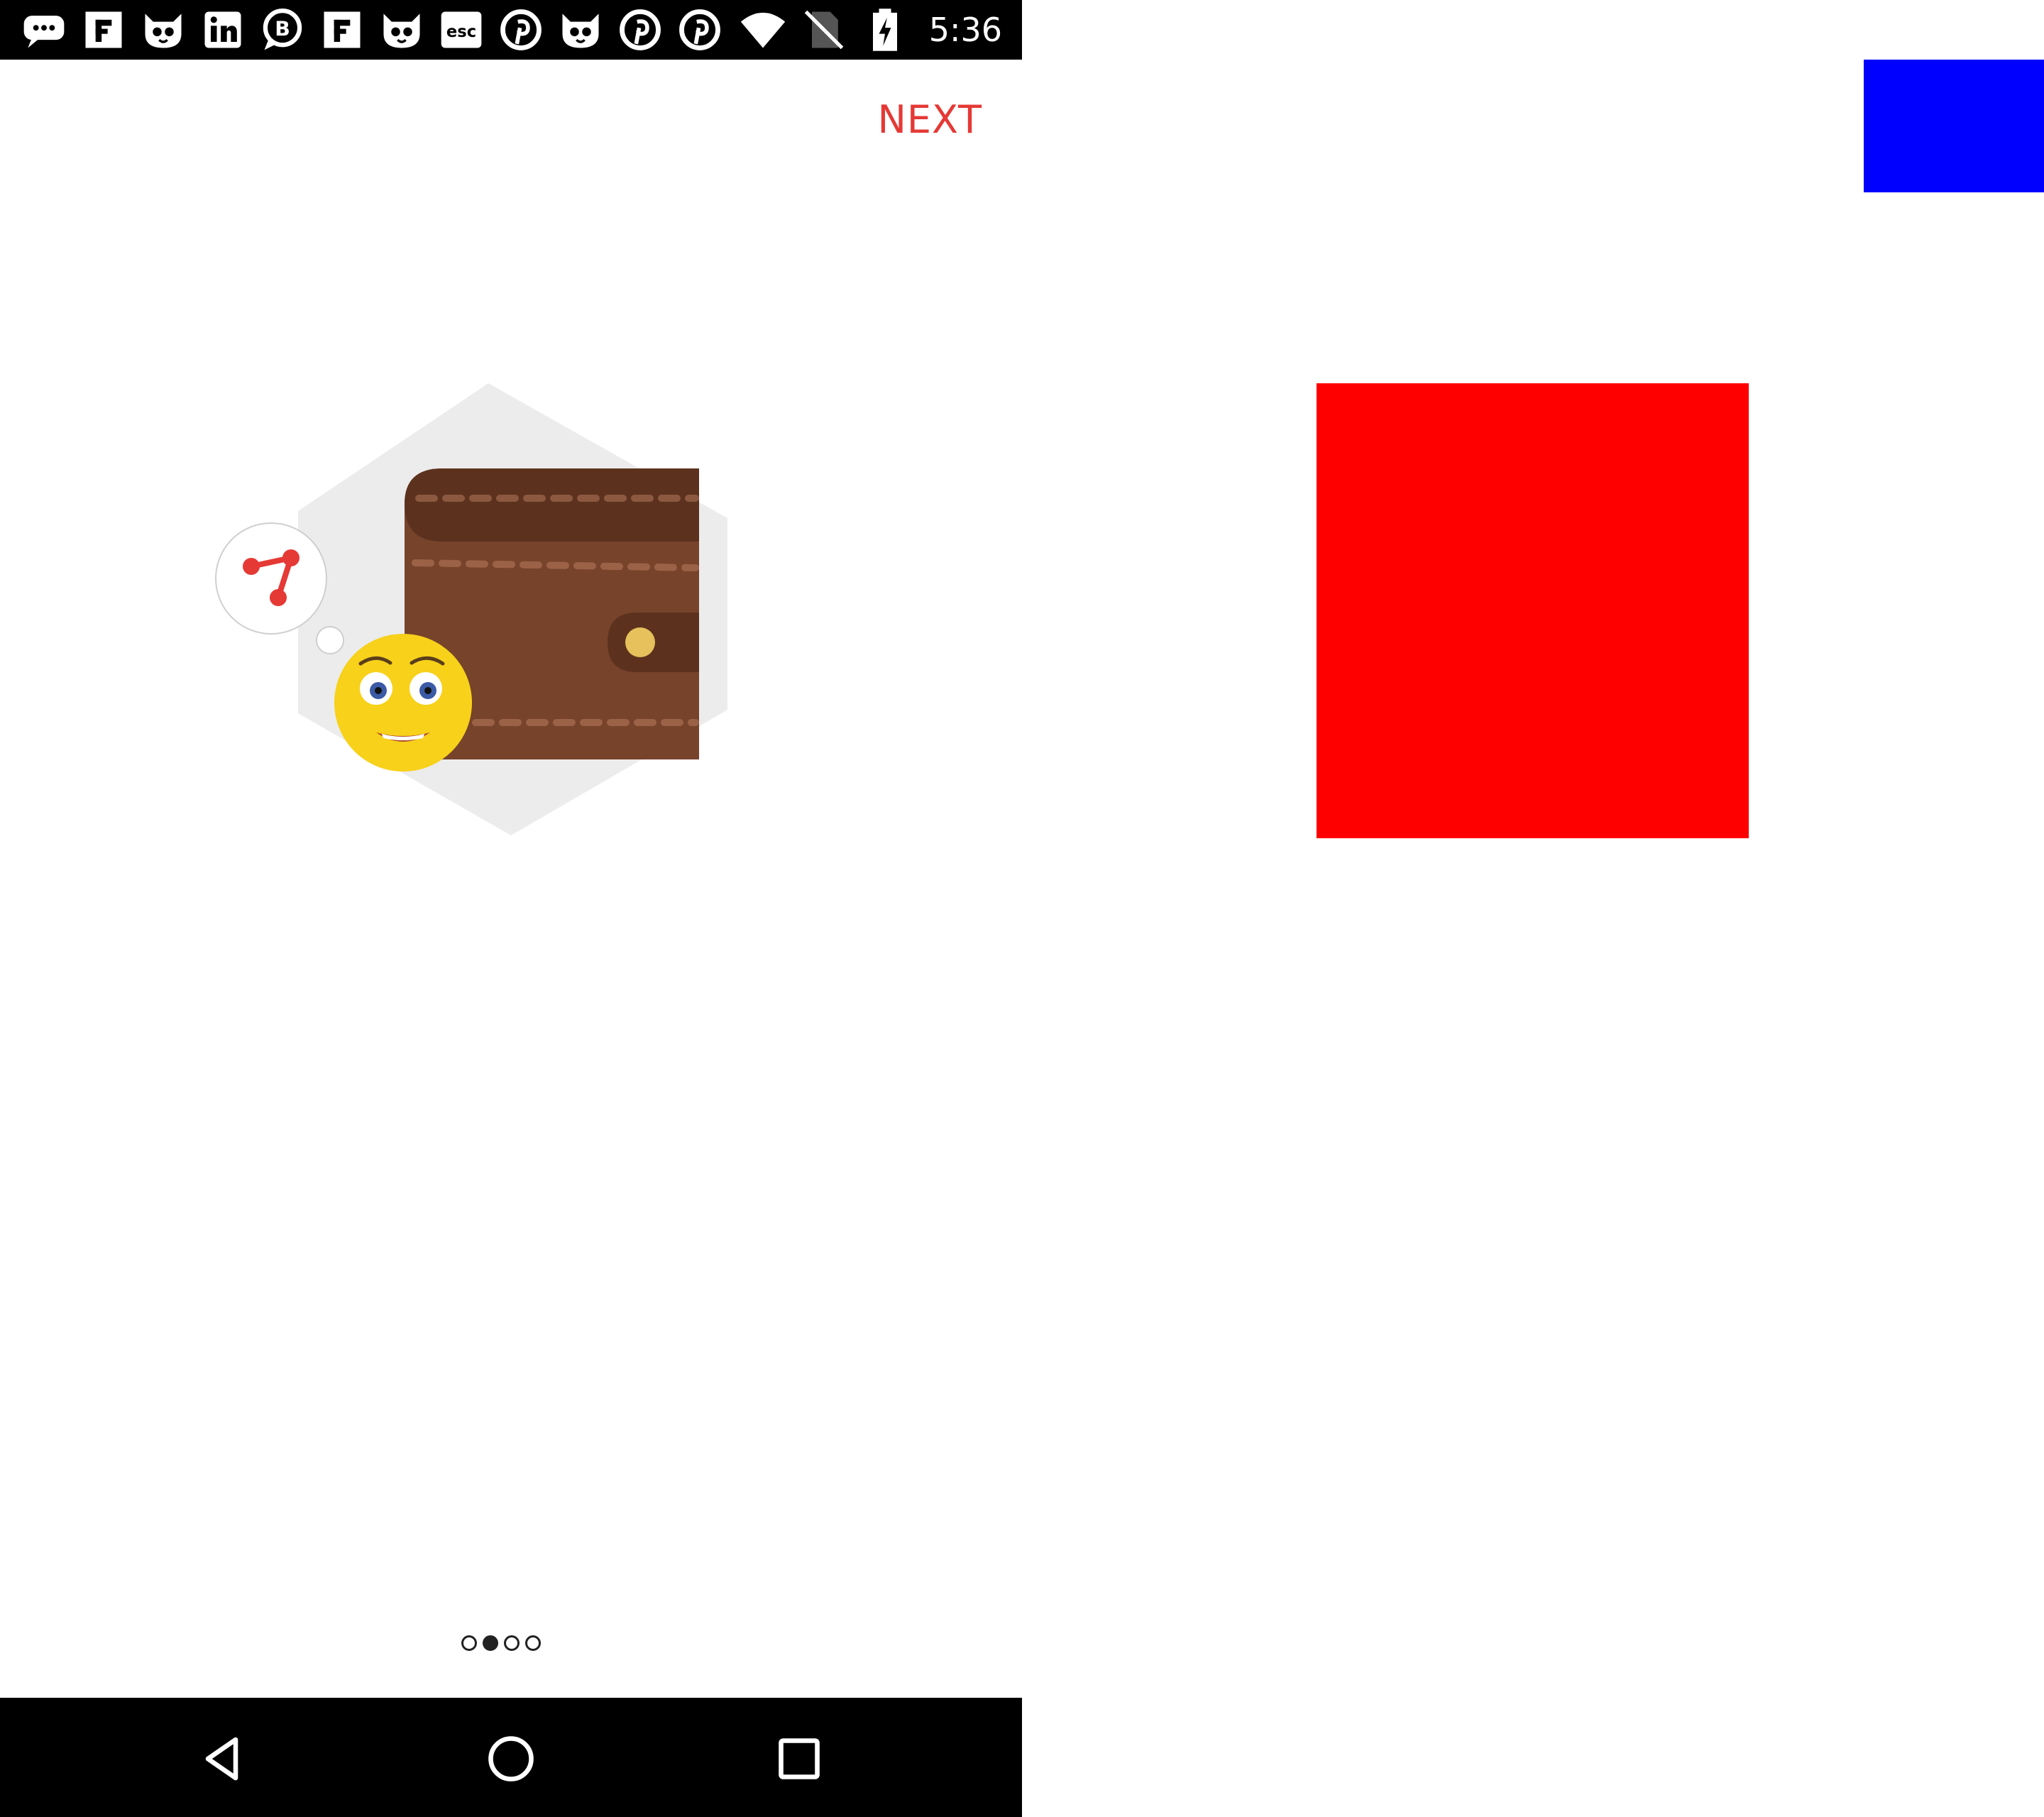 This screenshot has width=2044, height=1817. What do you see at coordinates (403, 703) in the screenshot?
I see `smiley-emoji-icon` at bounding box center [403, 703].